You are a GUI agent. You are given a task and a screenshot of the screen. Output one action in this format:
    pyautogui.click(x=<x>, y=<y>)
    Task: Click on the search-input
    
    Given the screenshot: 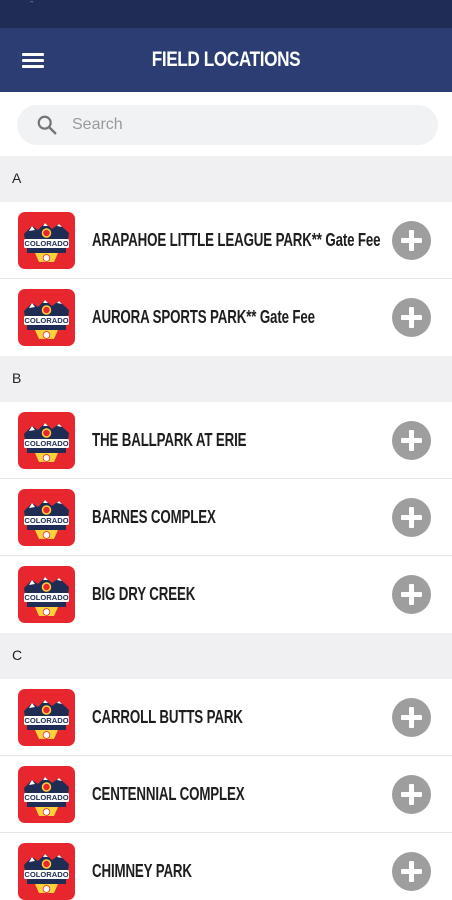 What is the action you would take?
    pyautogui.click(x=247, y=125)
    